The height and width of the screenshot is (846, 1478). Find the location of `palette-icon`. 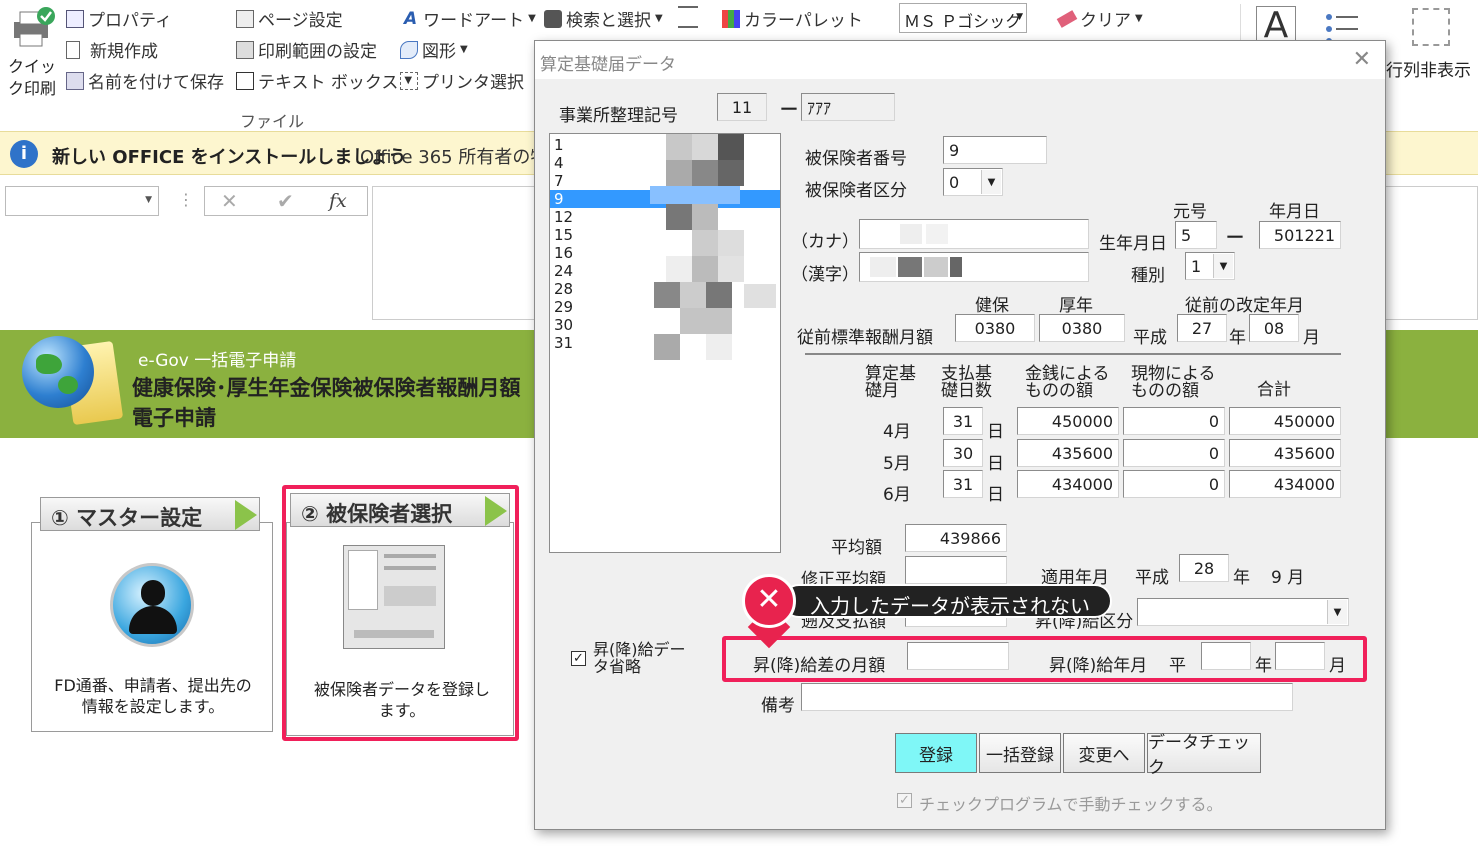

palette-icon is located at coordinates (731, 18).